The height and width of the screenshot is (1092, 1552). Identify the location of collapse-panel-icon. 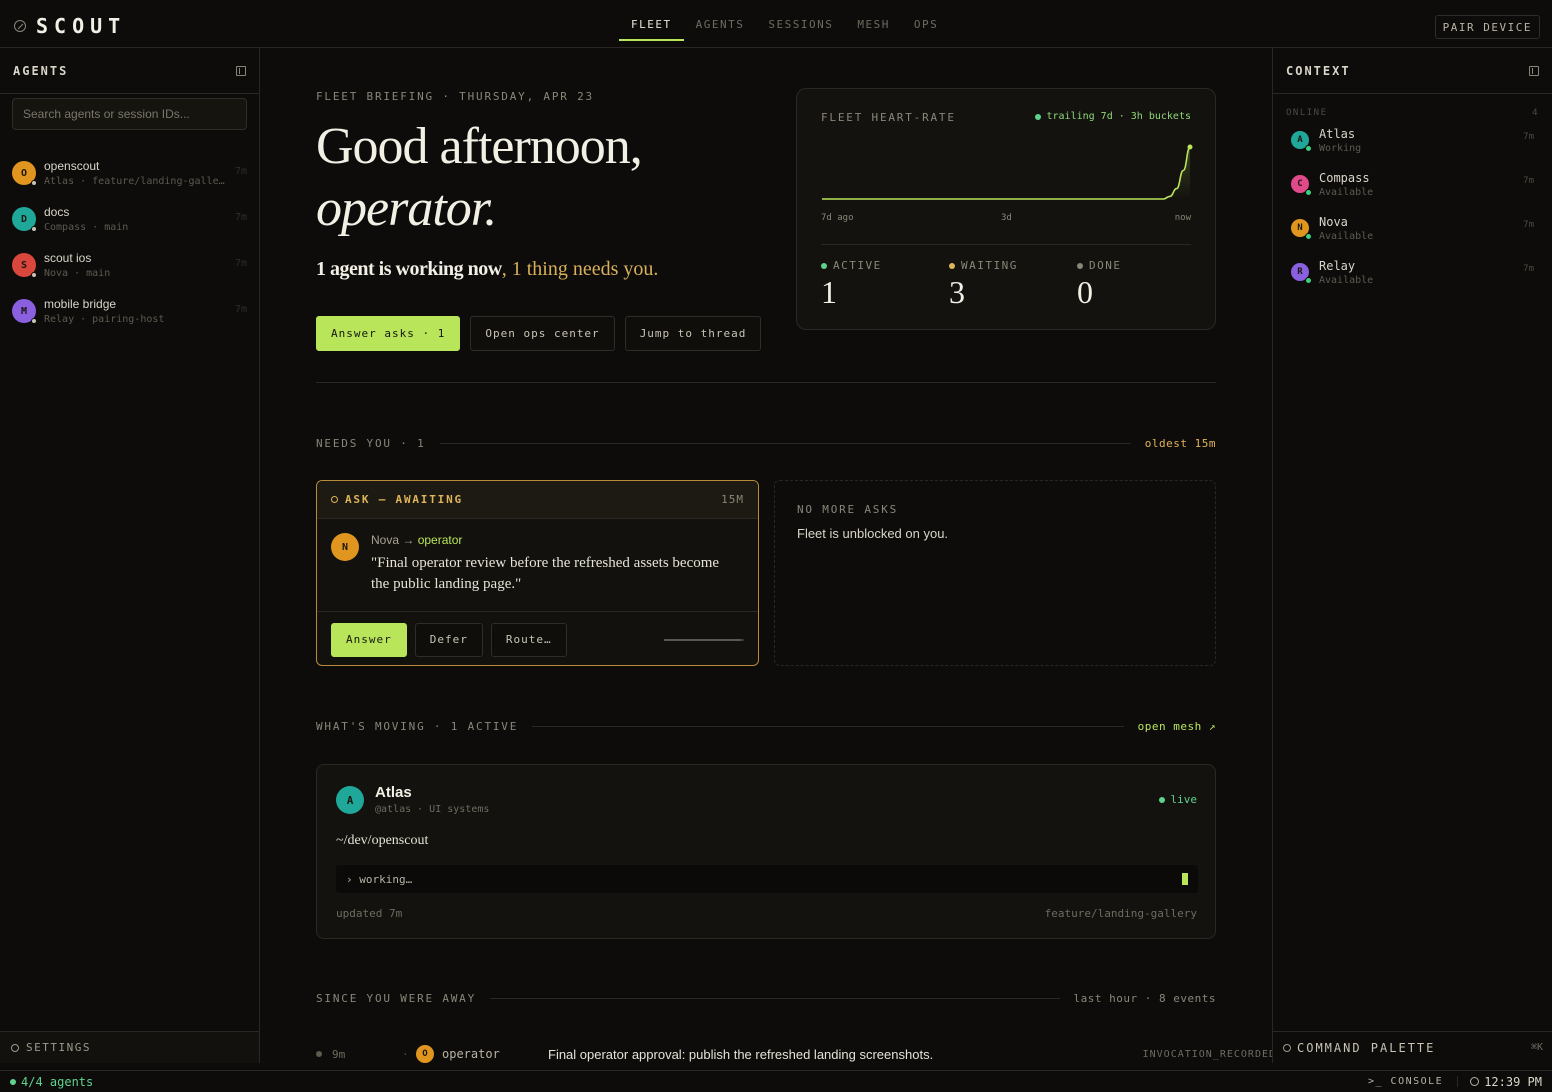
(1534, 70).